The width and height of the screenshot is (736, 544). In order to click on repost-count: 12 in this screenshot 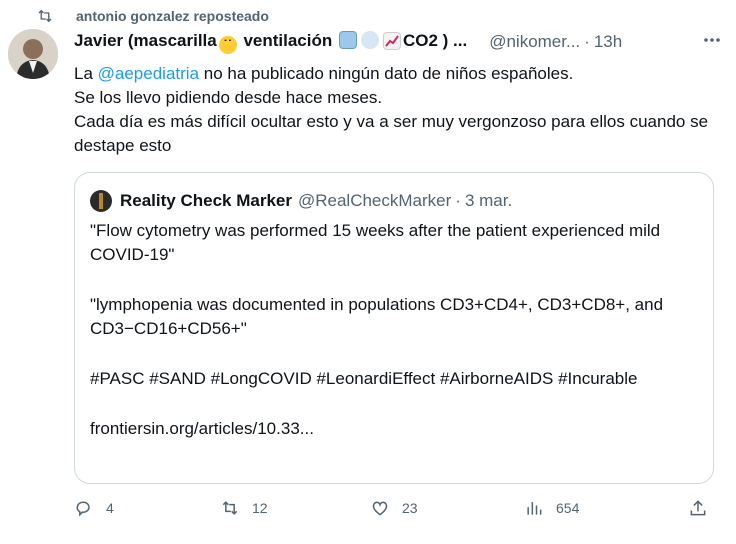, I will do `click(260, 508)`.